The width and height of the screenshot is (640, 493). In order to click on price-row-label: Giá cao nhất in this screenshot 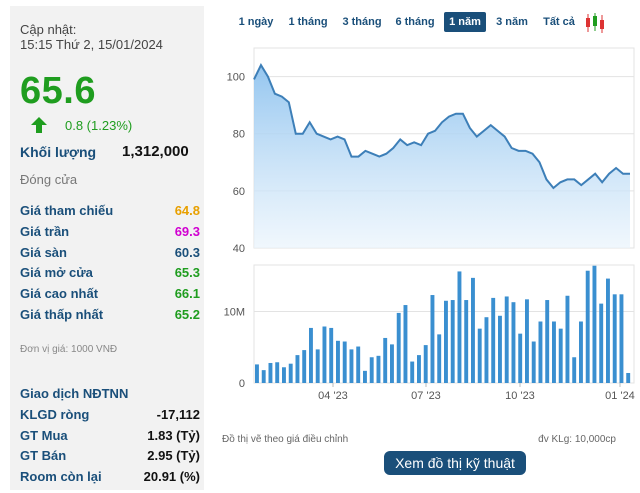, I will do `click(59, 293)`.